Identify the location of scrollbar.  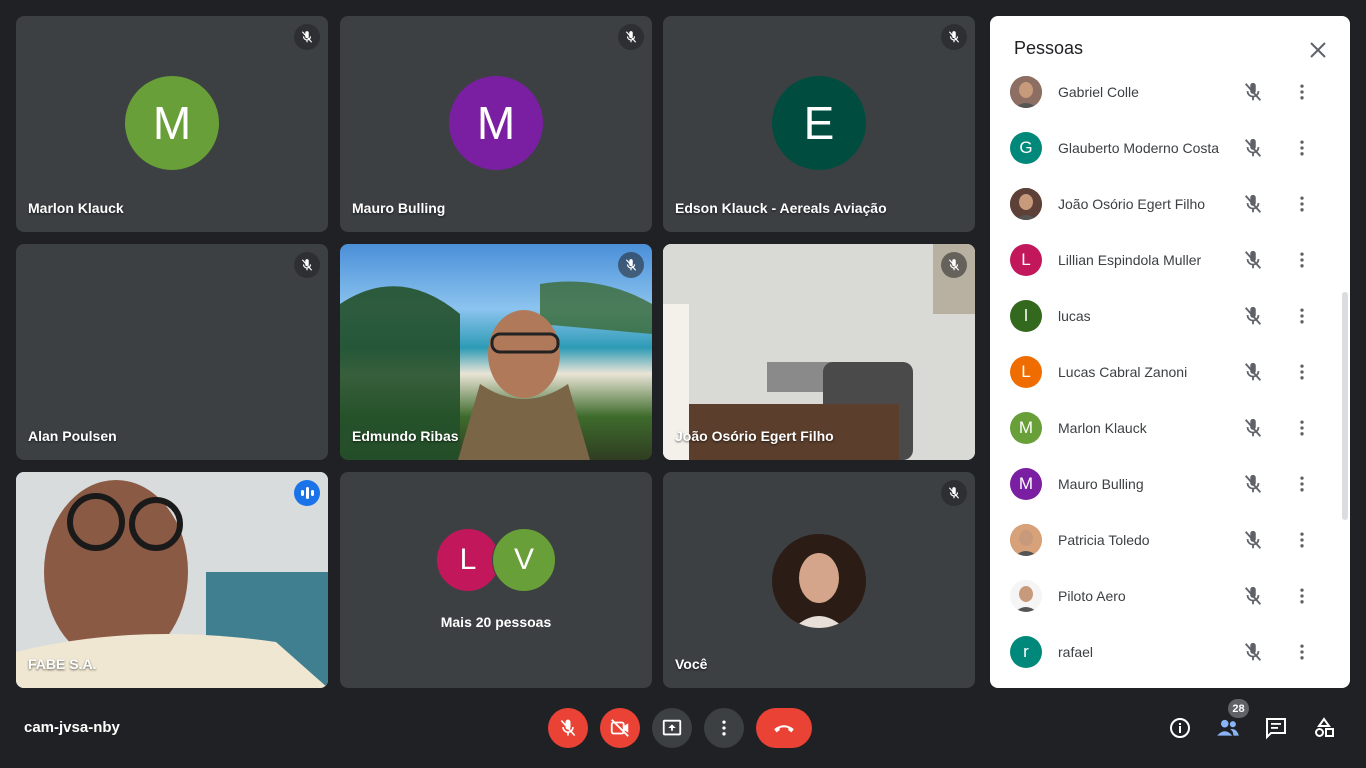
(1345, 406).